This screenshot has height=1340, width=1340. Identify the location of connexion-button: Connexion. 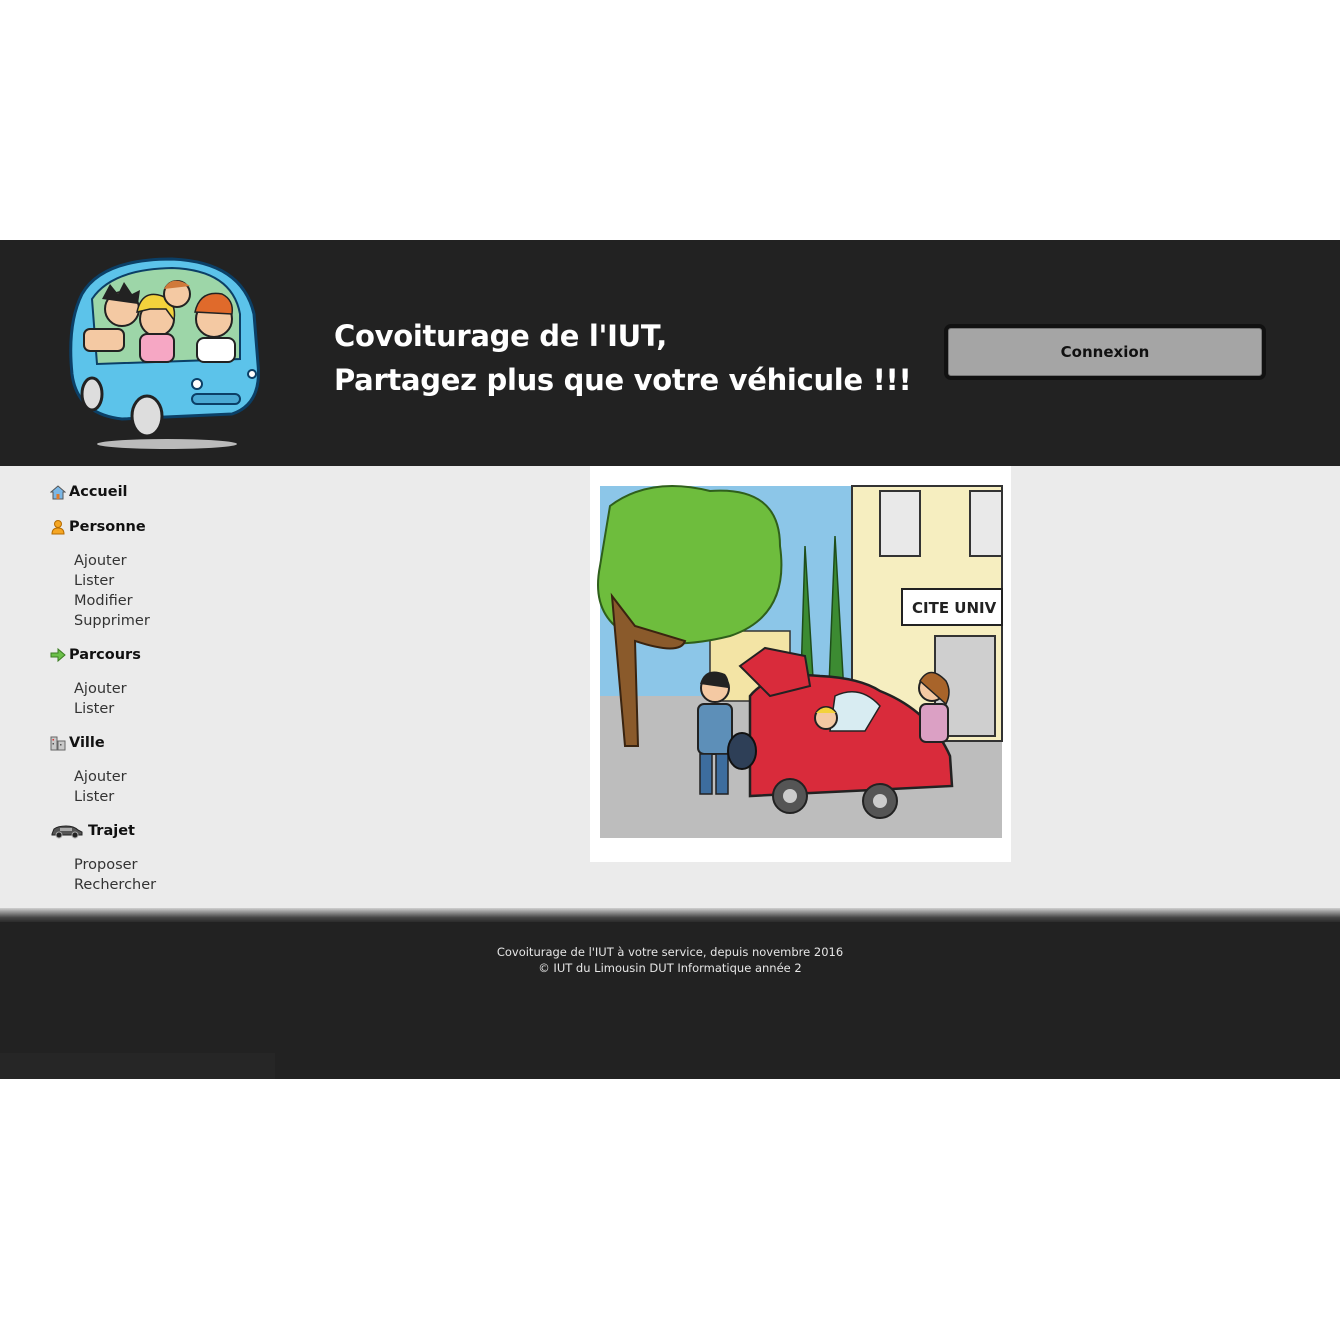
(1105, 352).